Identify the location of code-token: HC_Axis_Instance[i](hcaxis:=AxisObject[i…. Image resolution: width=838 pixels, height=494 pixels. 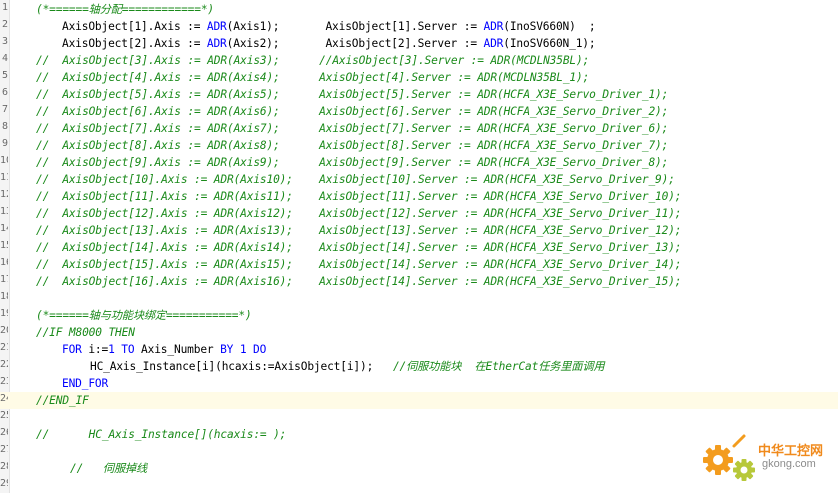
(241, 366).